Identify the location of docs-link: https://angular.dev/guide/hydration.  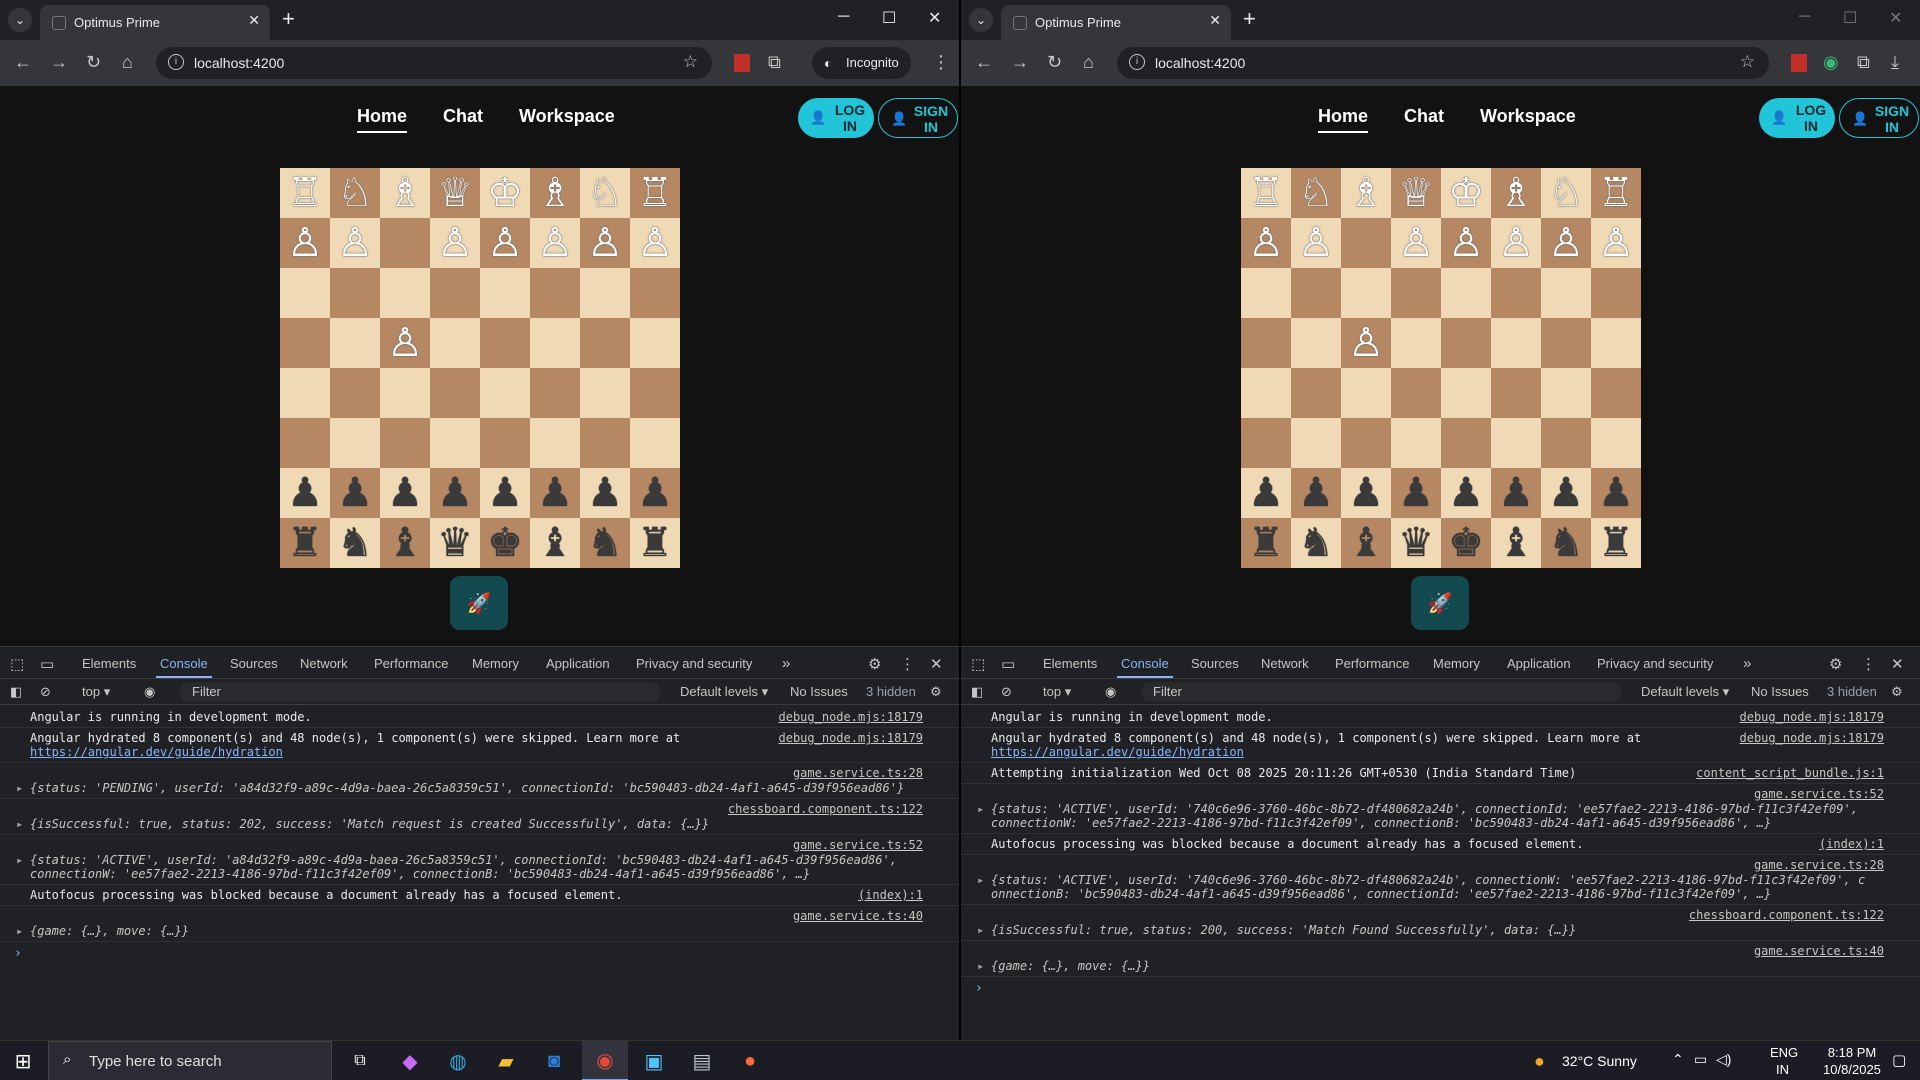
(1117, 752).